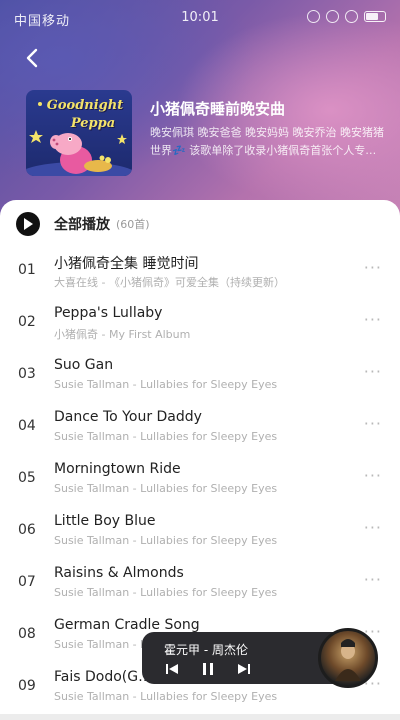  Describe the element at coordinates (351, 16) in the screenshot. I see `wifi-icon` at that location.